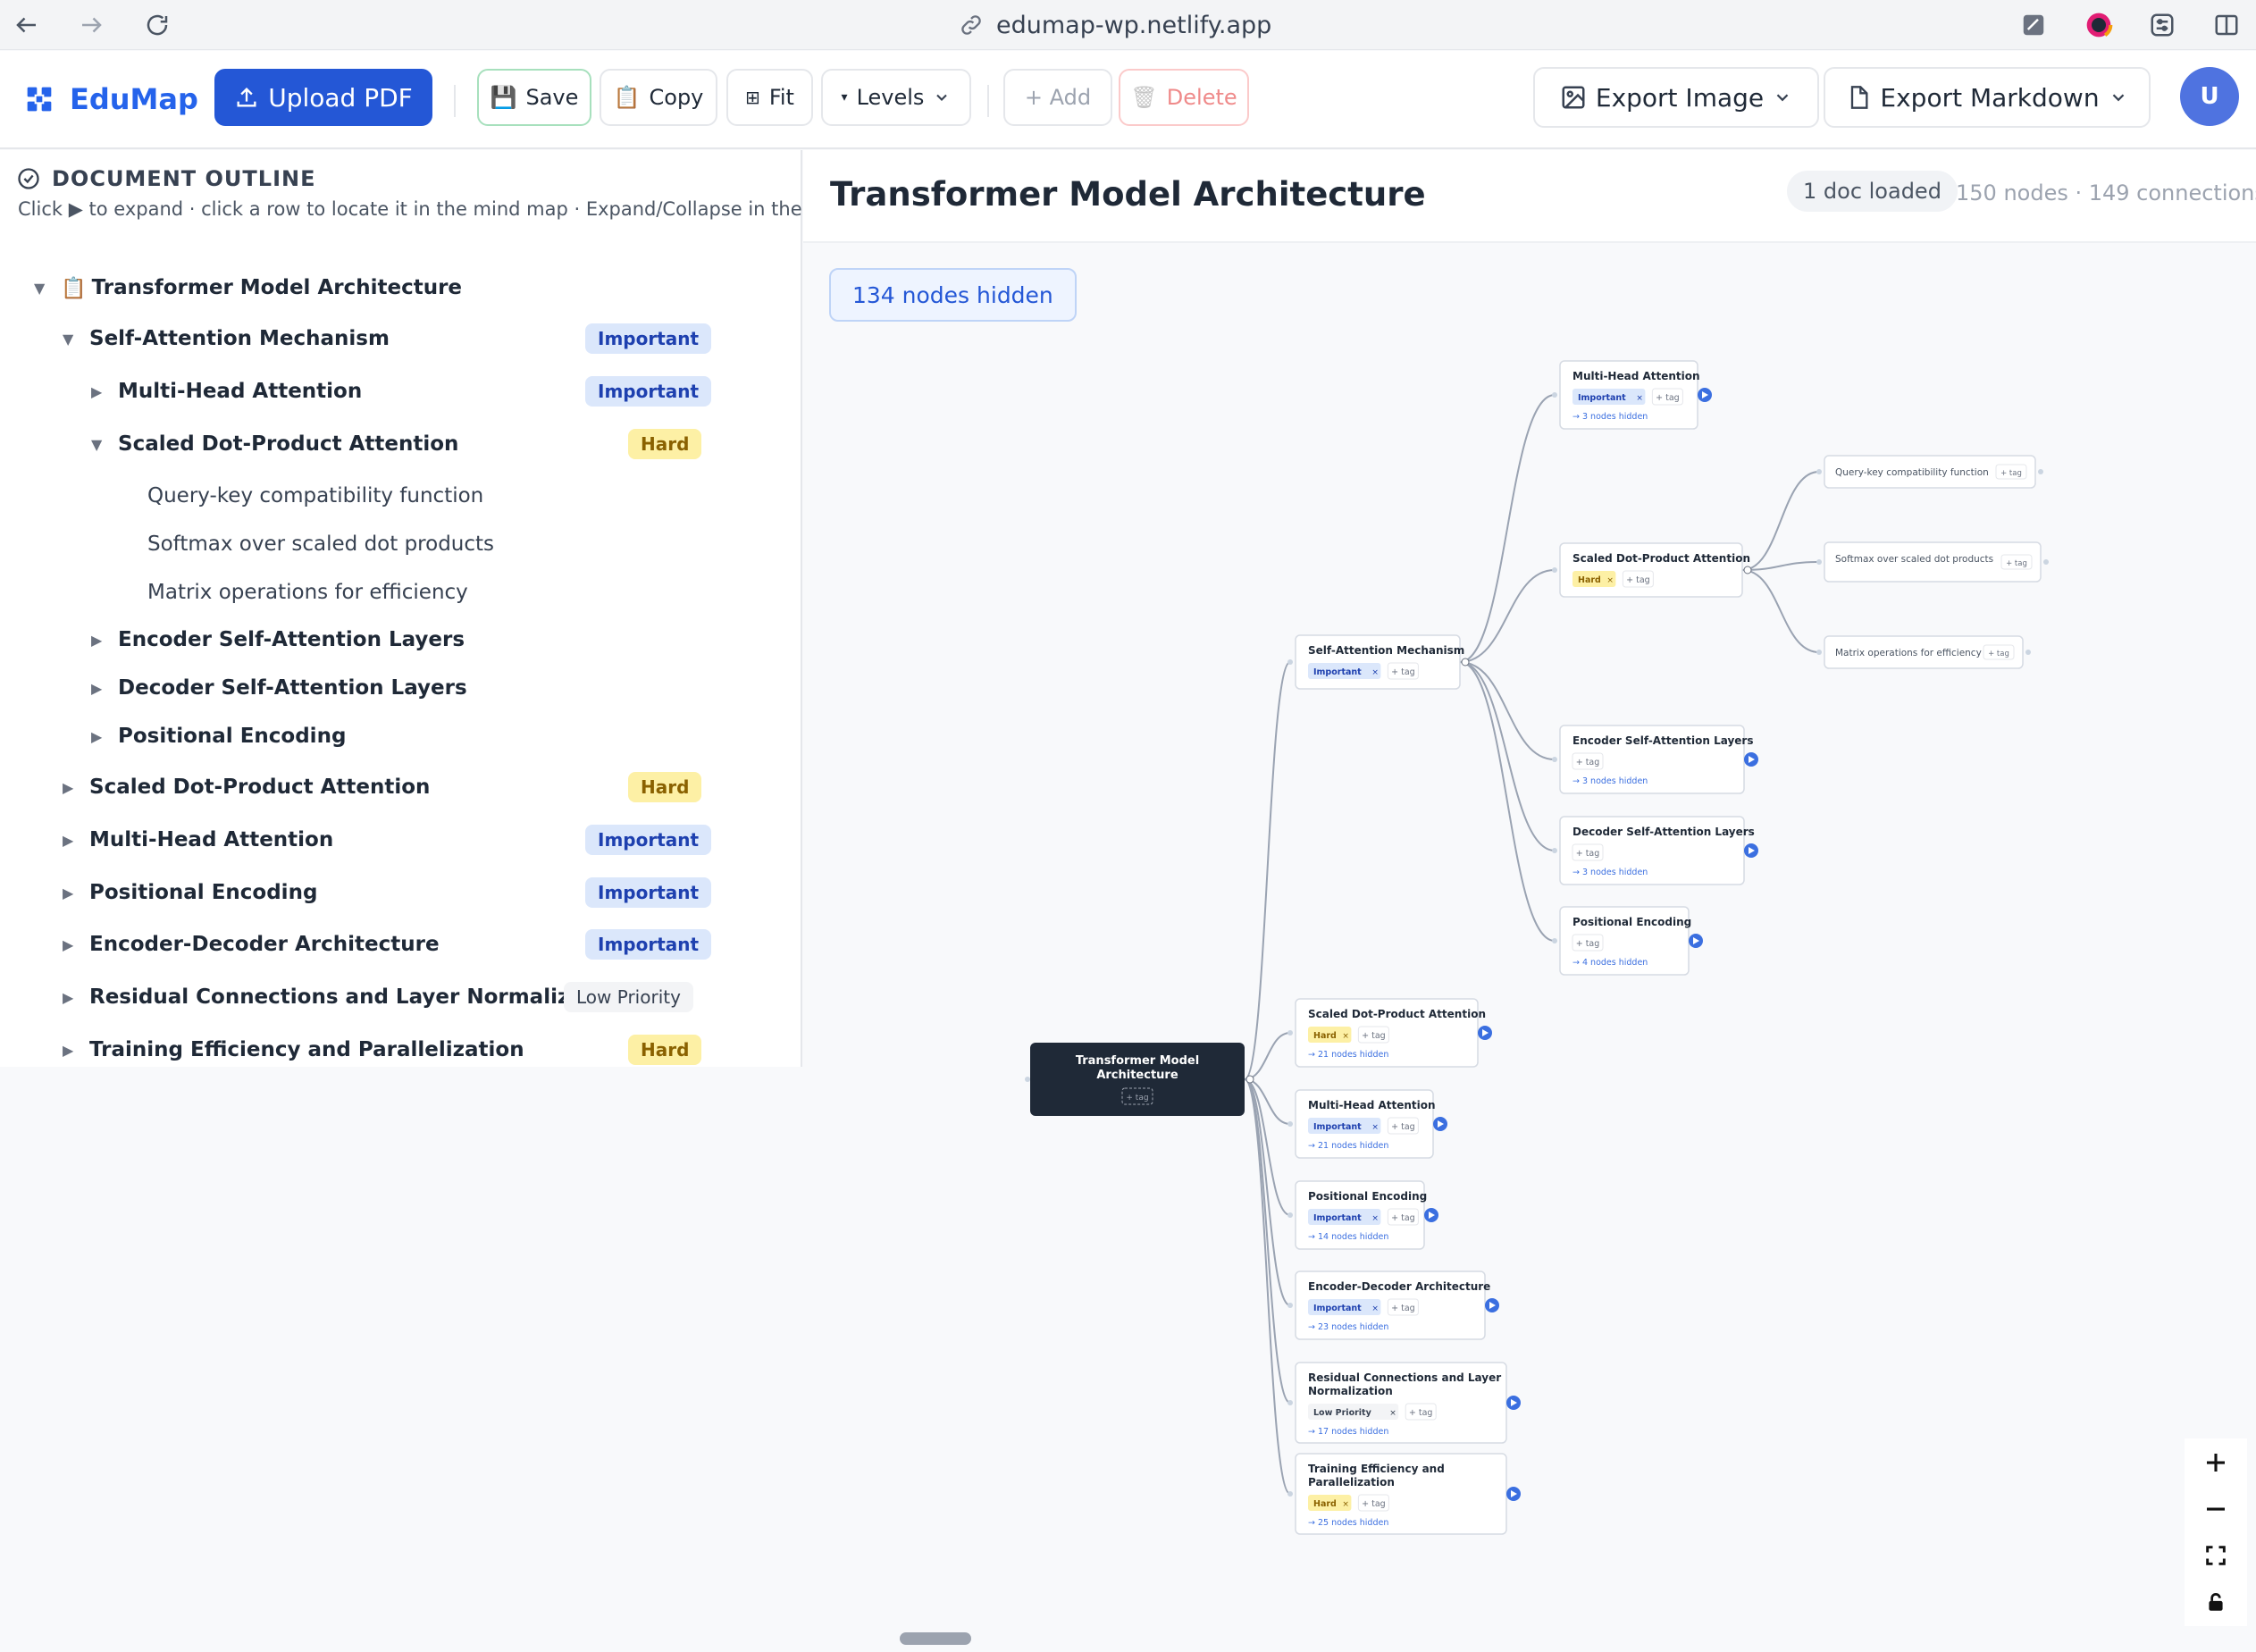 This screenshot has height=1652, width=2256. Describe the element at coordinates (953, 295) in the screenshot. I see `hidden-nodes-pill: 134 nodes hidden` at that location.